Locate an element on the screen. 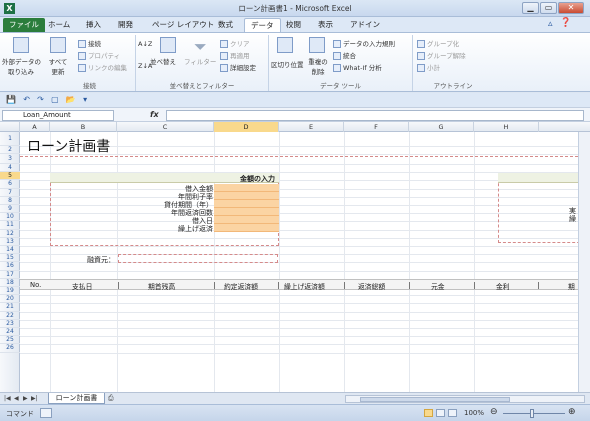 This screenshot has height=421, width=590. data-validation-button: データの入力規則 is located at coordinates (364, 43).